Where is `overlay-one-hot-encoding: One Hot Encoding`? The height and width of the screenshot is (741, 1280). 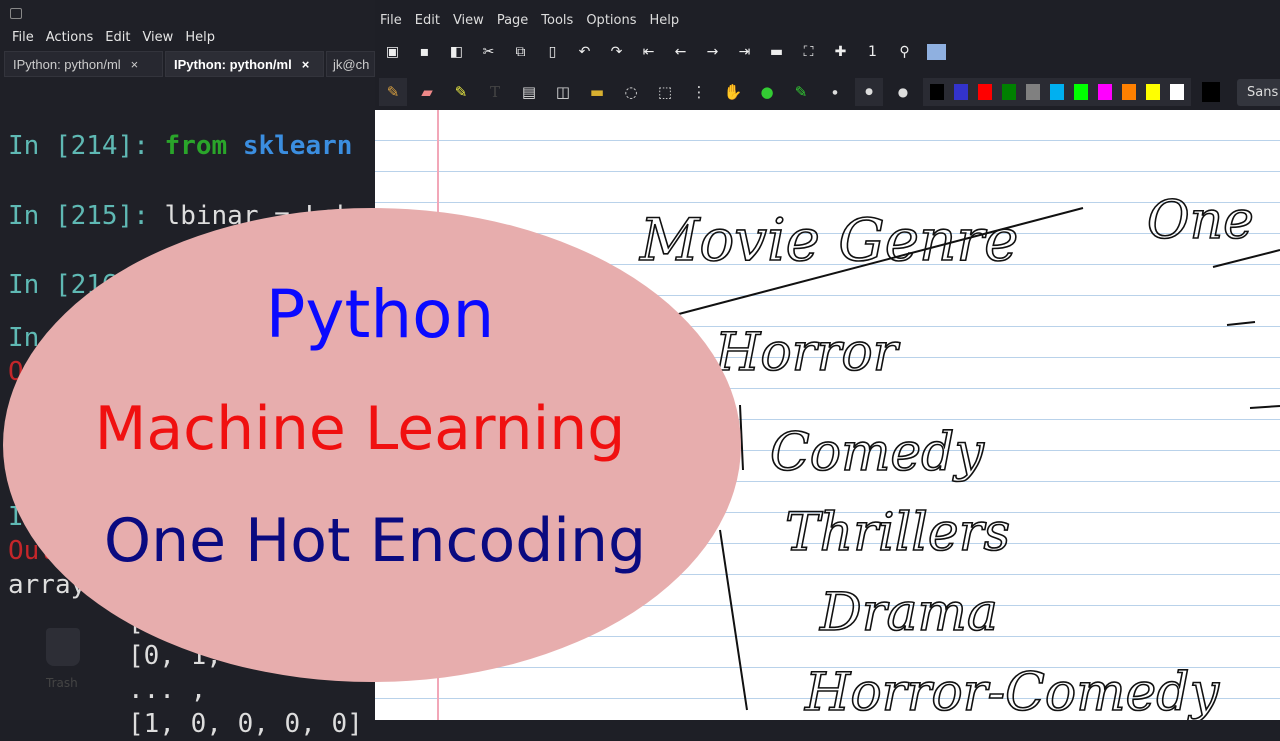 overlay-one-hot-encoding: One Hot Encoding is located at coordinates (375, 541).